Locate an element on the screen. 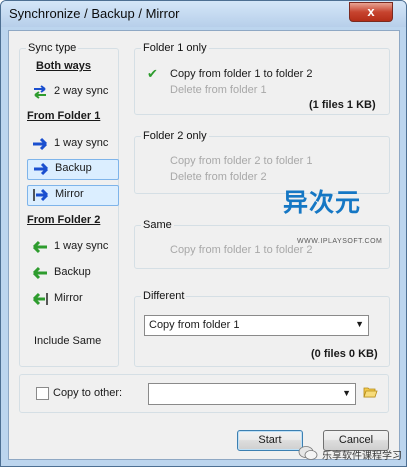  different-action-value: Copy from folder 1 is located at coordinates (194, 325).